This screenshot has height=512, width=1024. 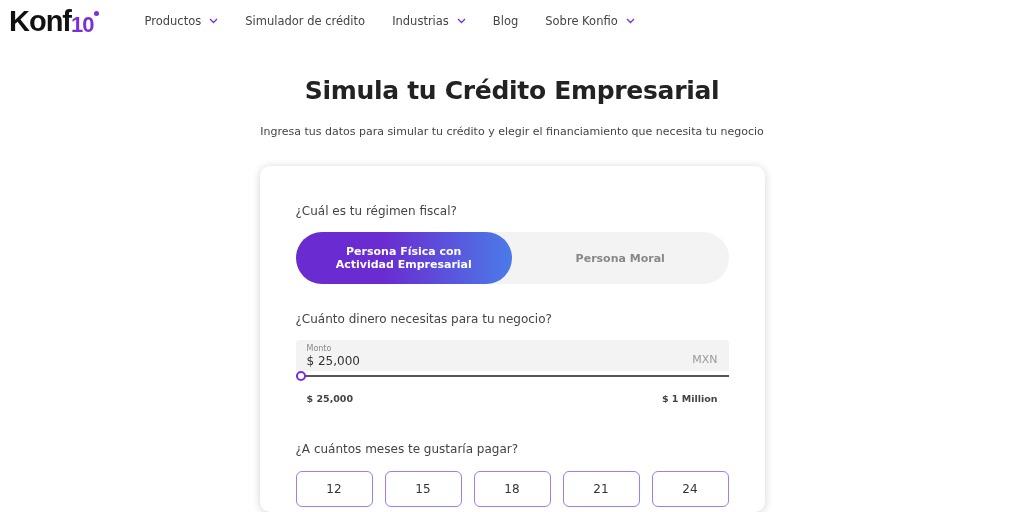 I want to click on regime-option: Persona Física con Actividad Empresarial, so click(x=403, y=258).